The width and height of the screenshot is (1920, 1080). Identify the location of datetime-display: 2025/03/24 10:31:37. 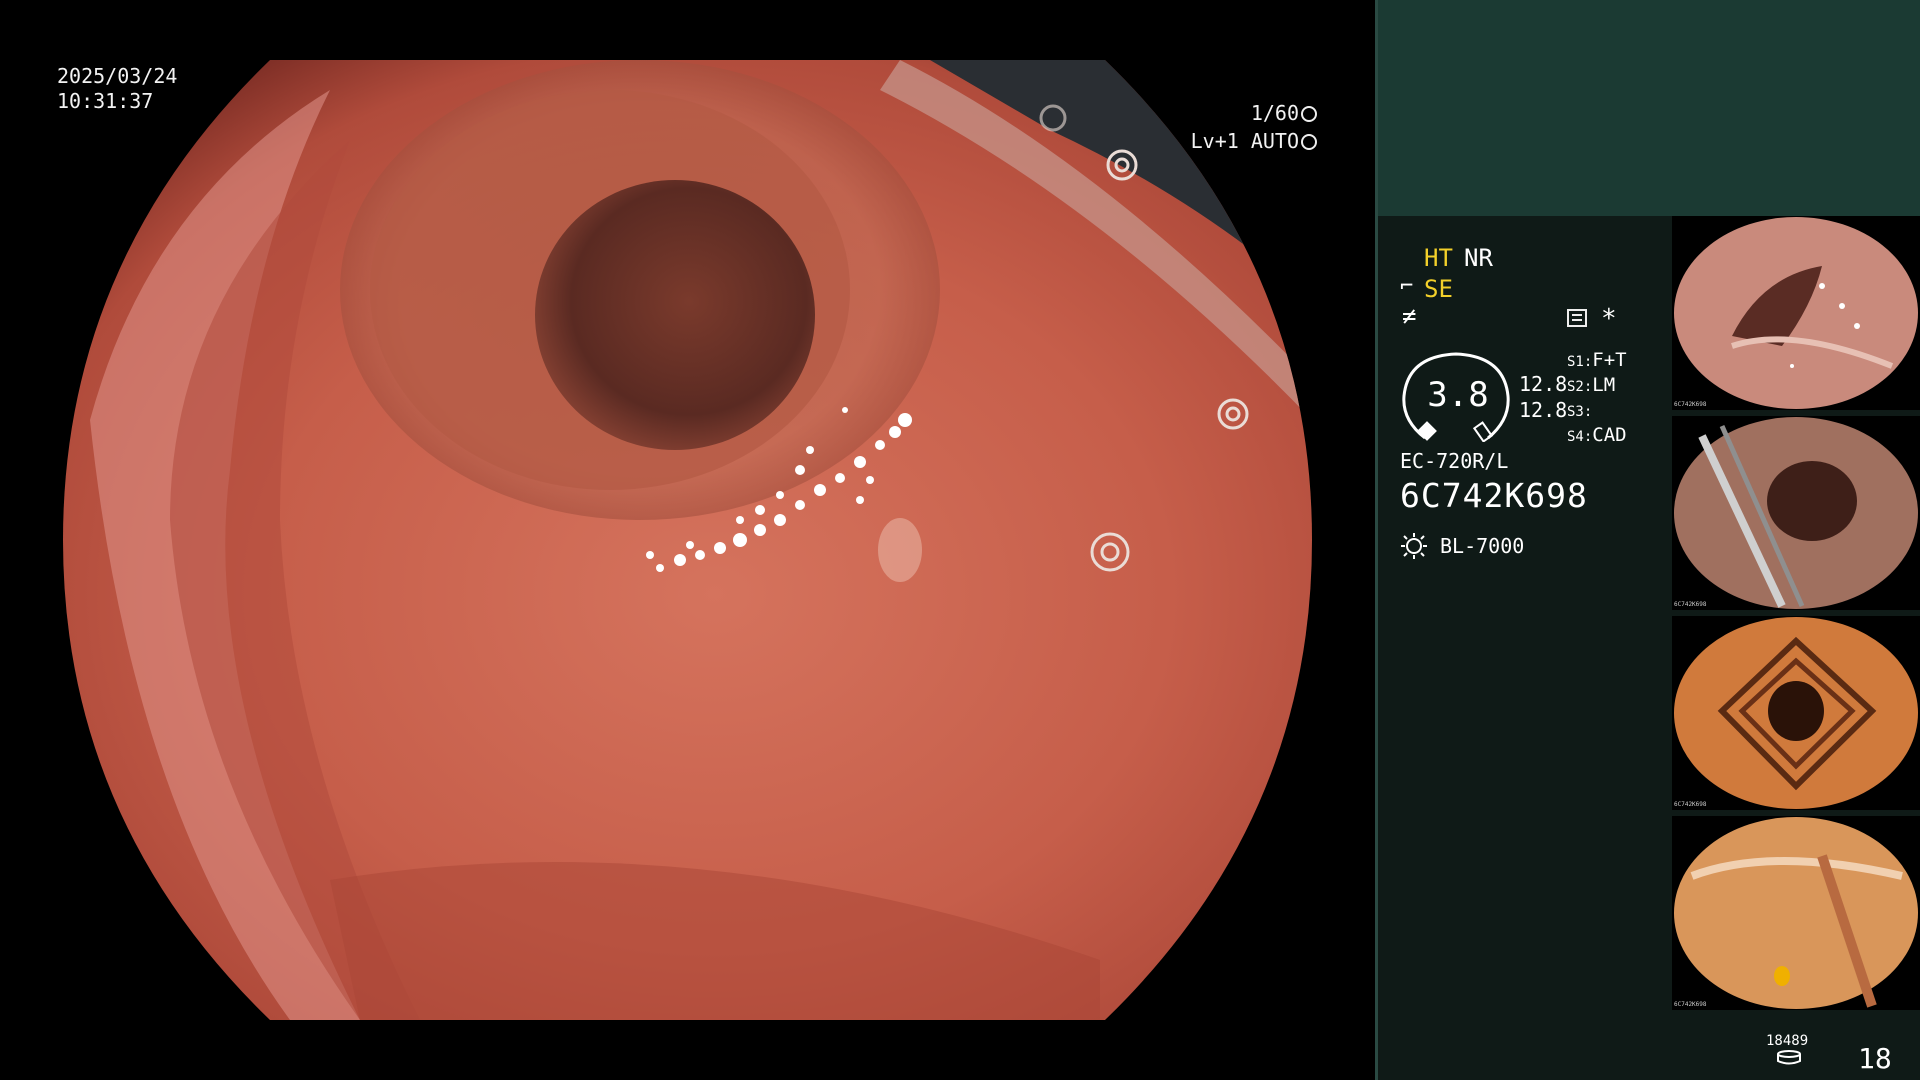
(117, 89).